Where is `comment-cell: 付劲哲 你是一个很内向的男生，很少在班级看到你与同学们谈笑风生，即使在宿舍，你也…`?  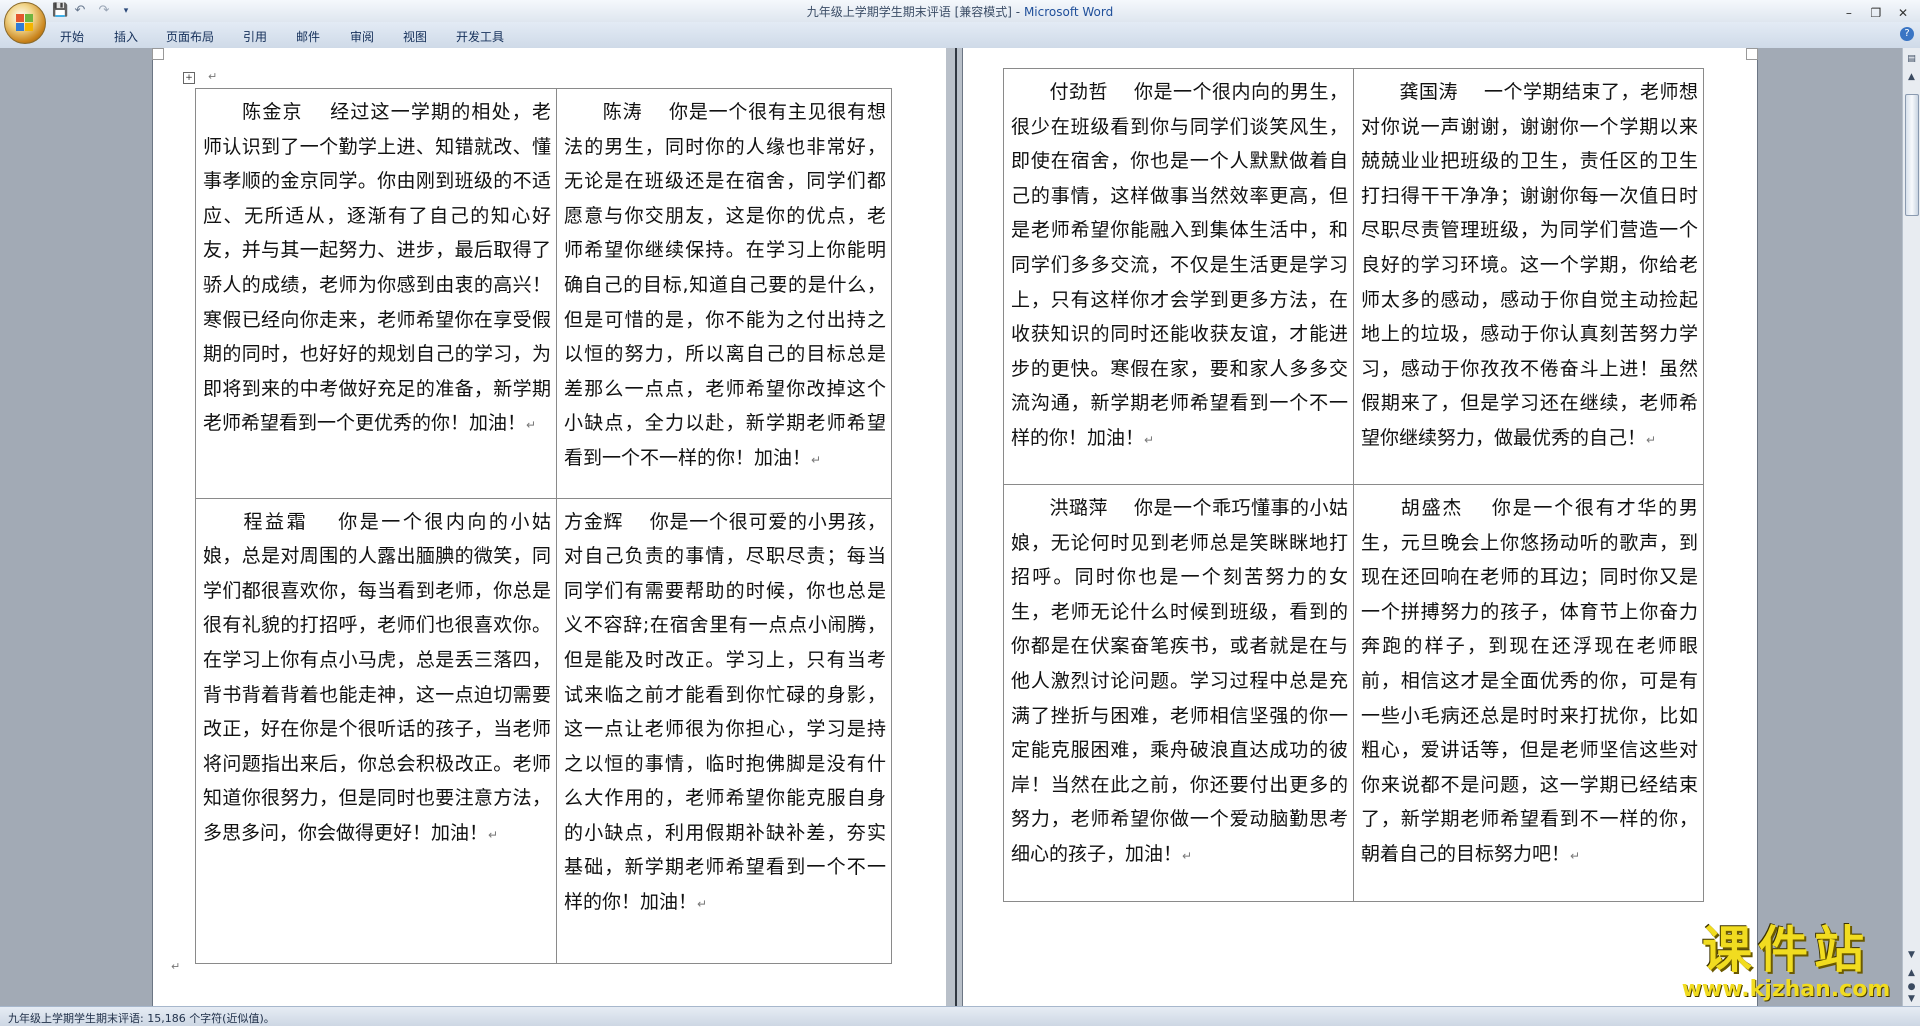 comment-cell: 付劲哲 你是一个很内向的男生，很少在班级看到你与同学们谈笑风生，即使在宿舍，你也… is located at coordinates (1178, 276).